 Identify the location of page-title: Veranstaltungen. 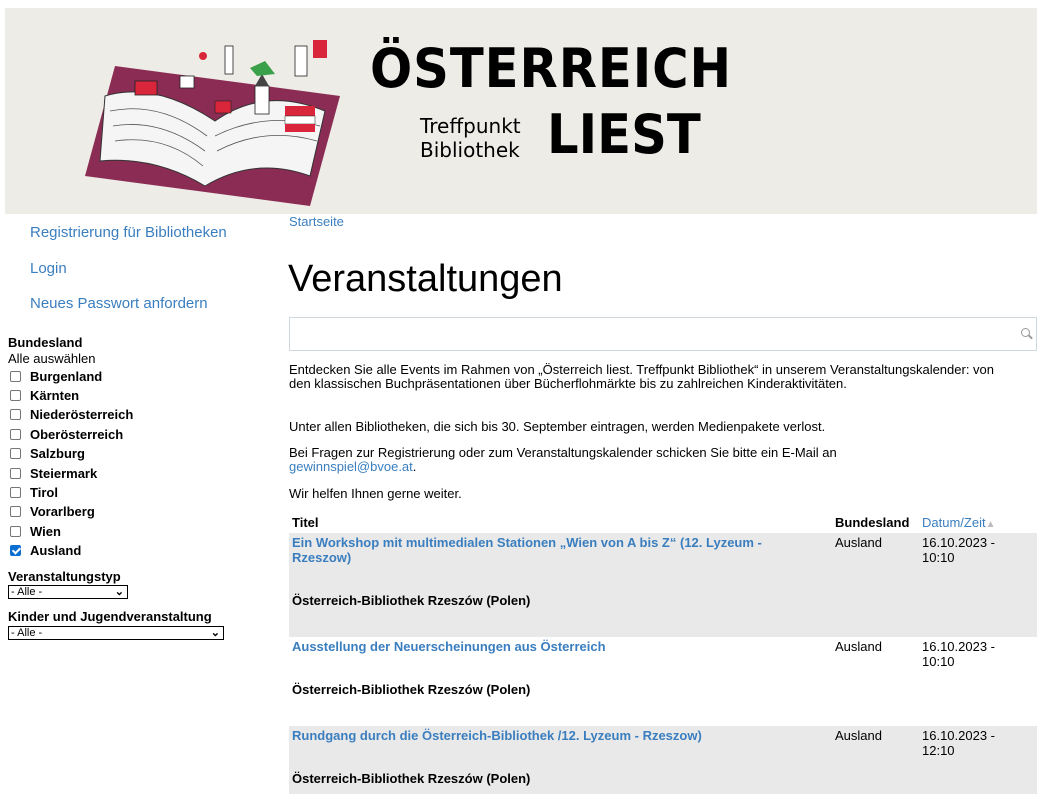
(425, 279).